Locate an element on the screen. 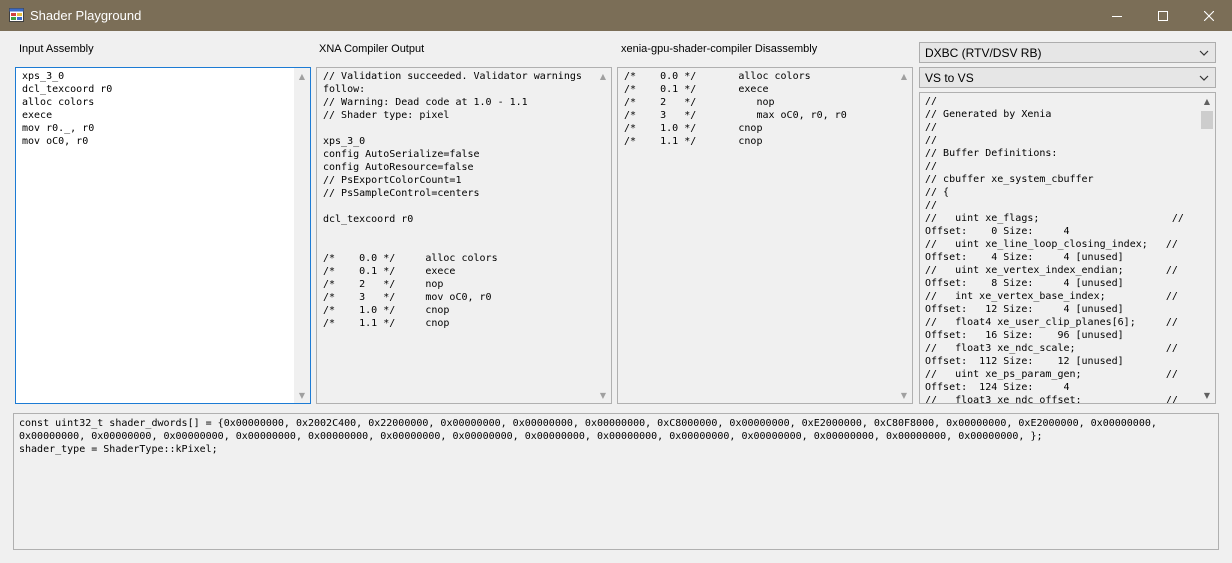 This screenshot has width=1232, height=563. xna-output-label: XNA Compiler Output is located at coordinates (372, 49).